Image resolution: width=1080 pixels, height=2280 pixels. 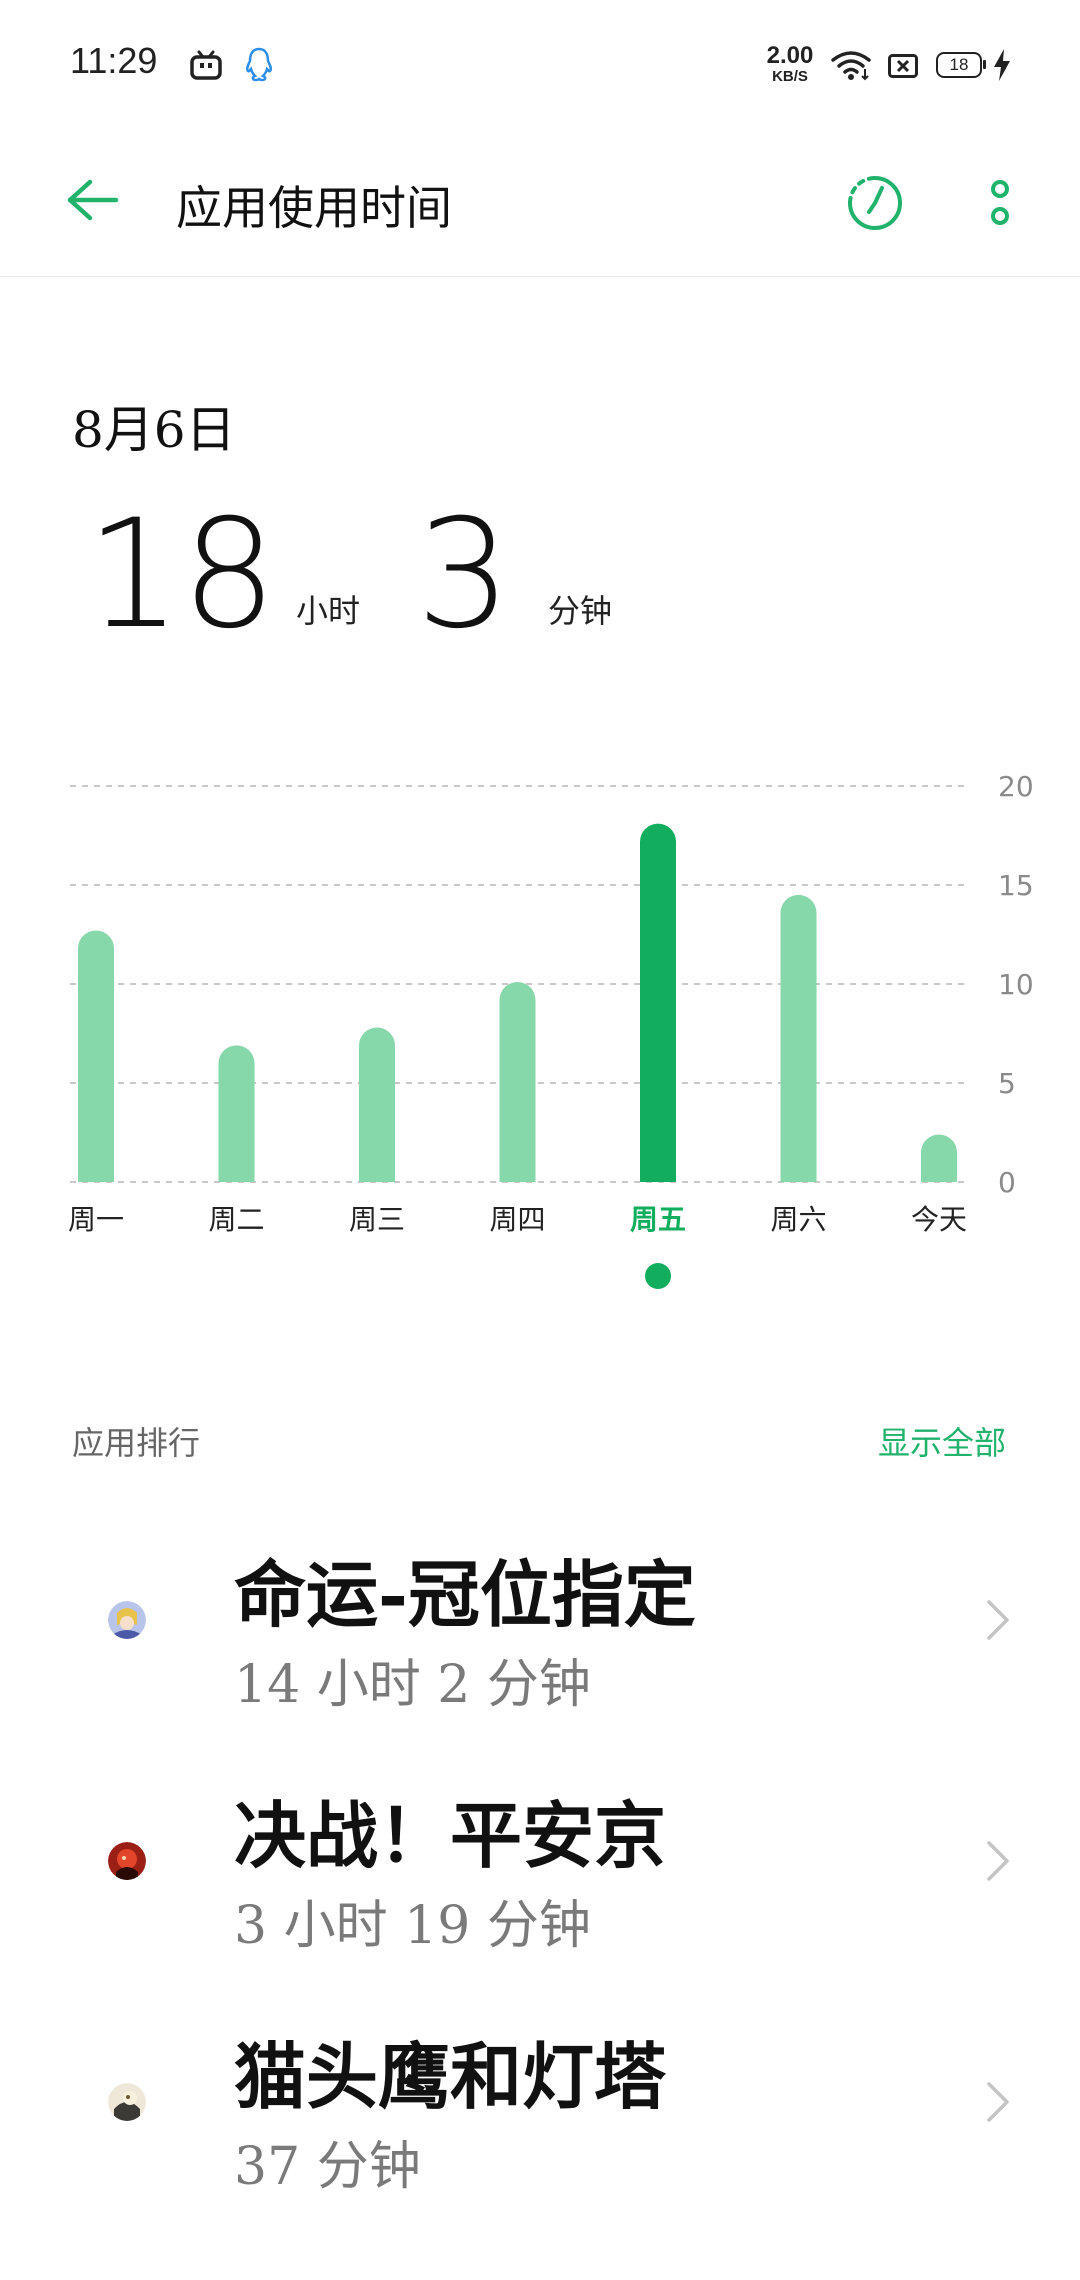 What do you see at coordinates (127, 2102) in the screenshot?
I see `owl-lighthouse-app-icon` at bounding box center [127, 2102].